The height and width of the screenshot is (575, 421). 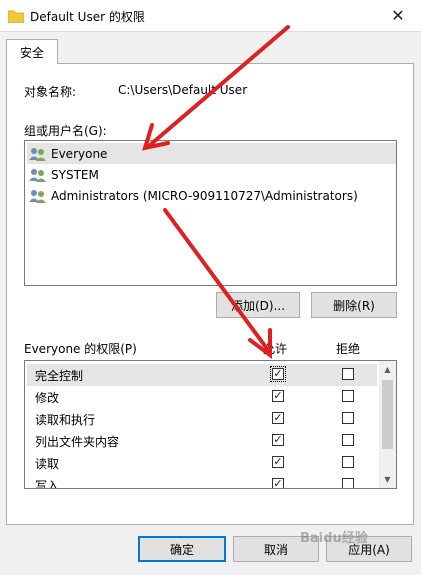 I want to click on permissions-label: Everyone 的权限(P), so click(x=80, y=349).